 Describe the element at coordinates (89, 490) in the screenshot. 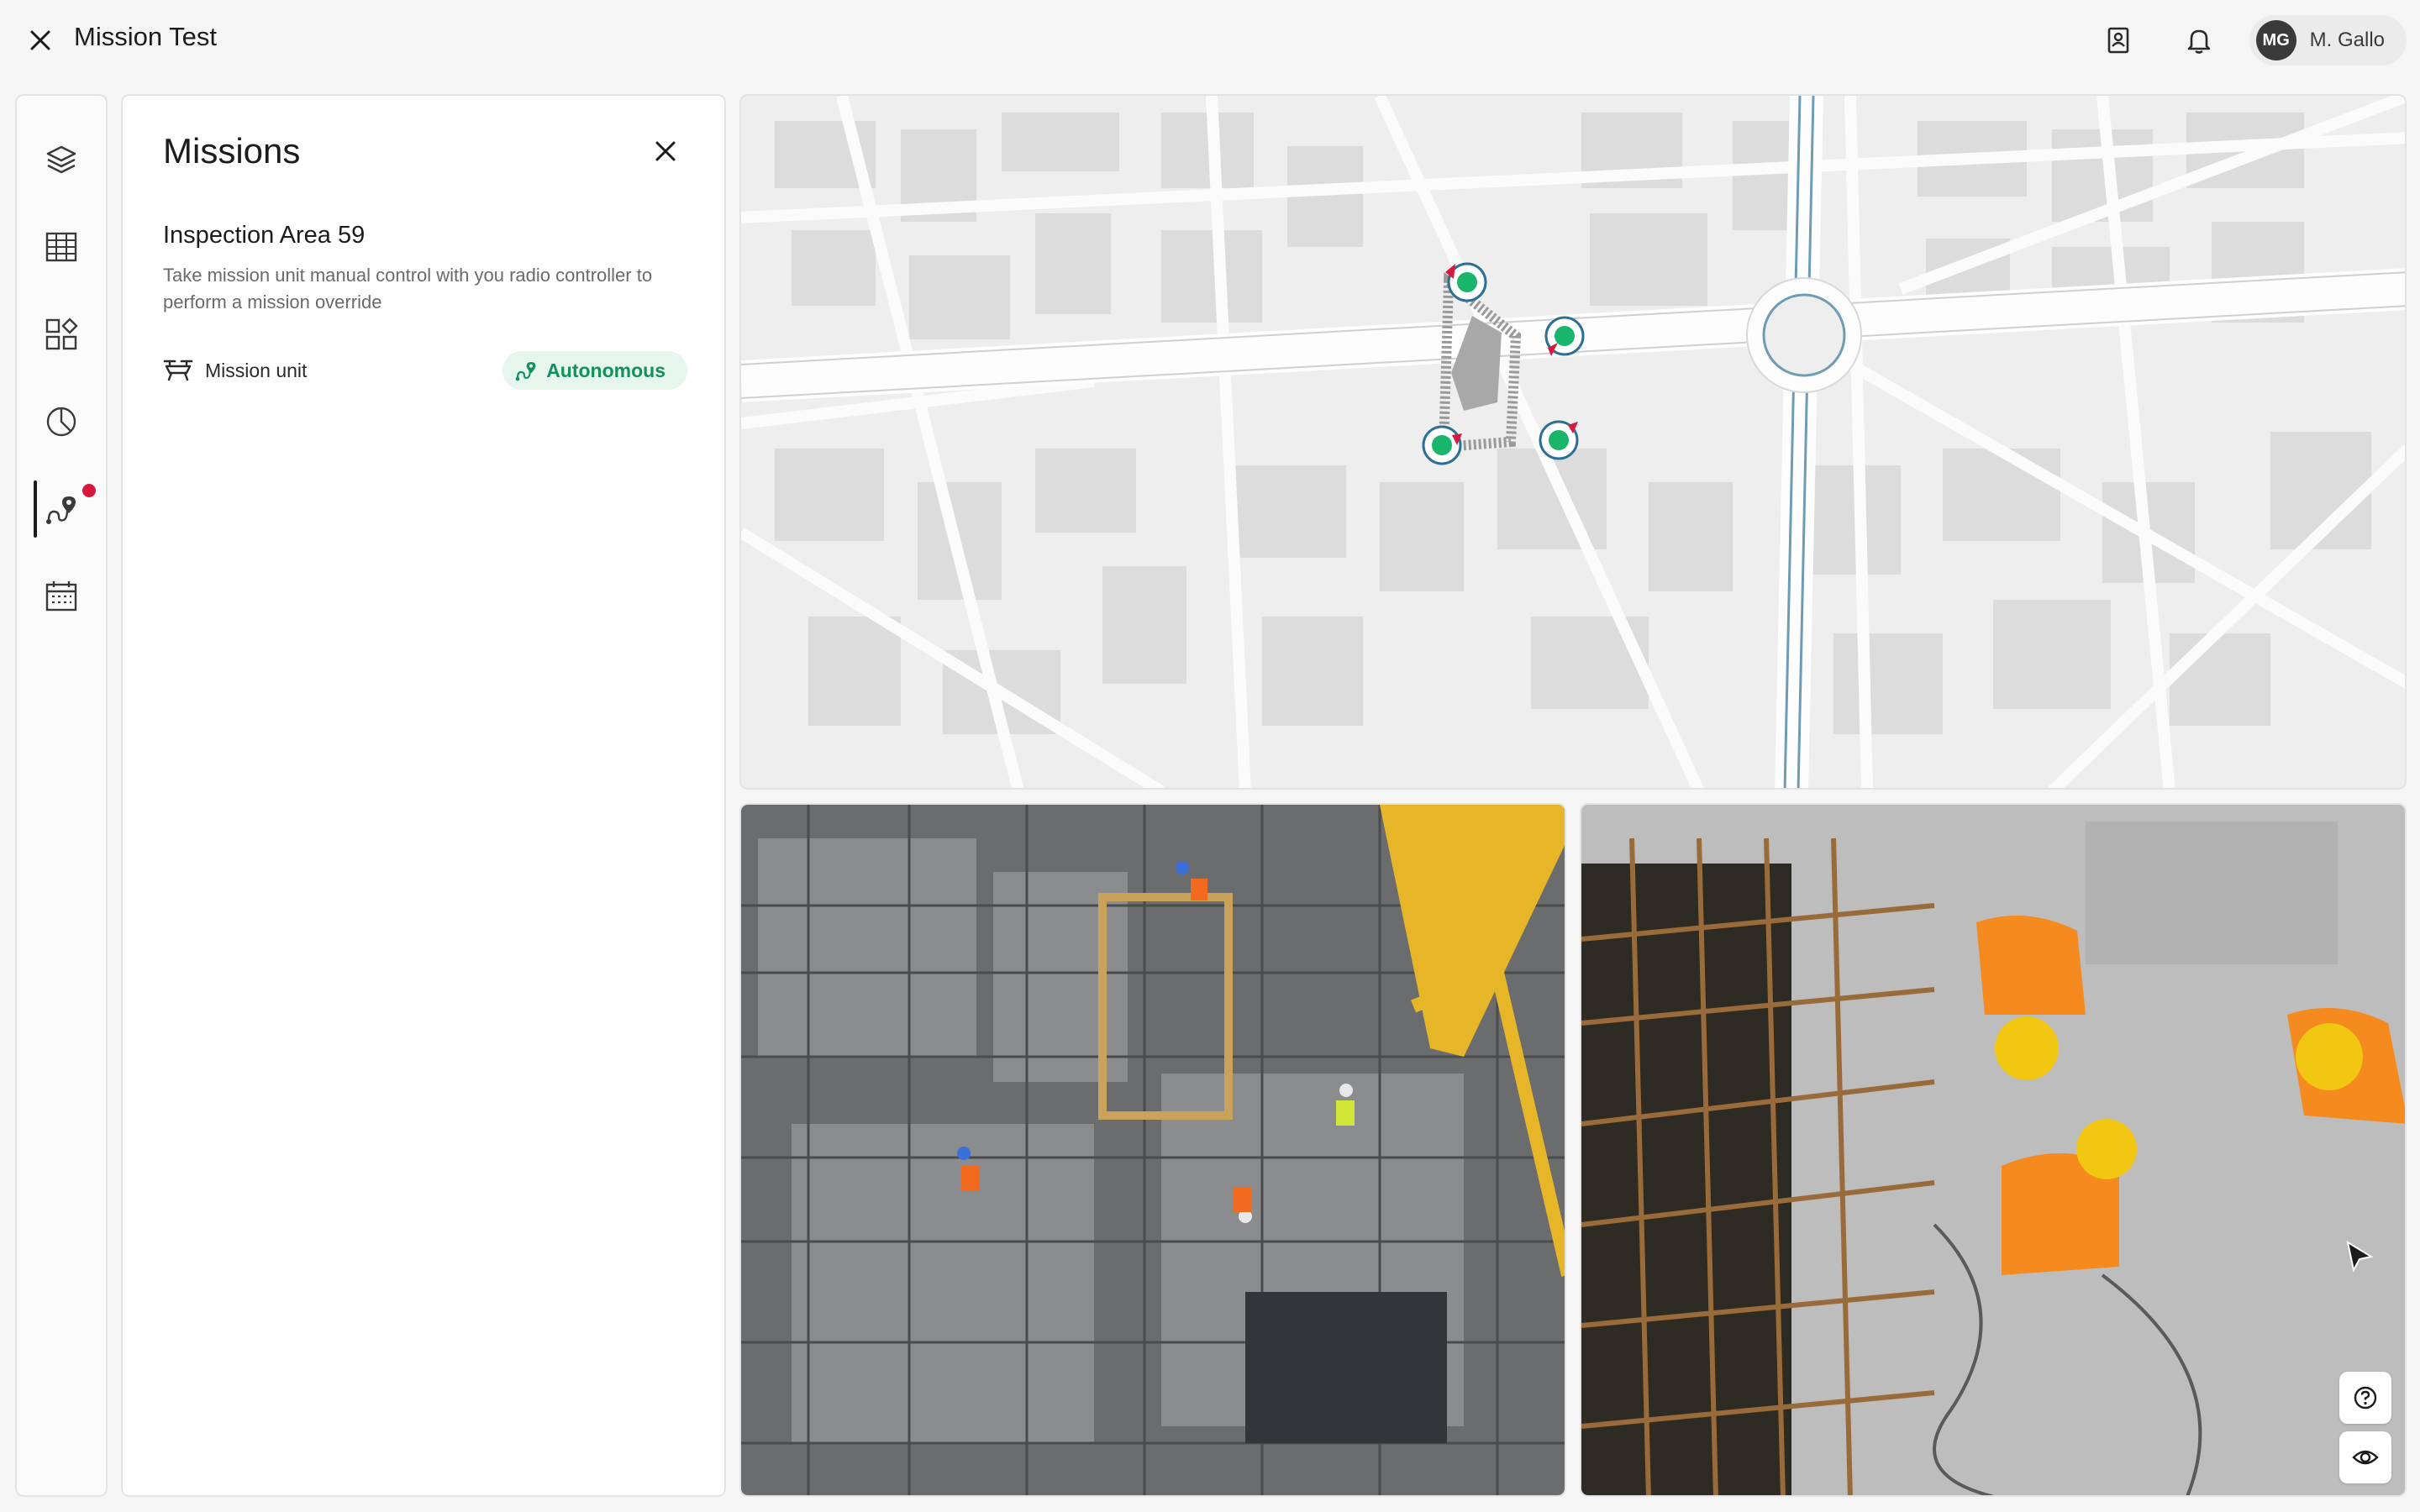

I see `notification-dot` at that location.